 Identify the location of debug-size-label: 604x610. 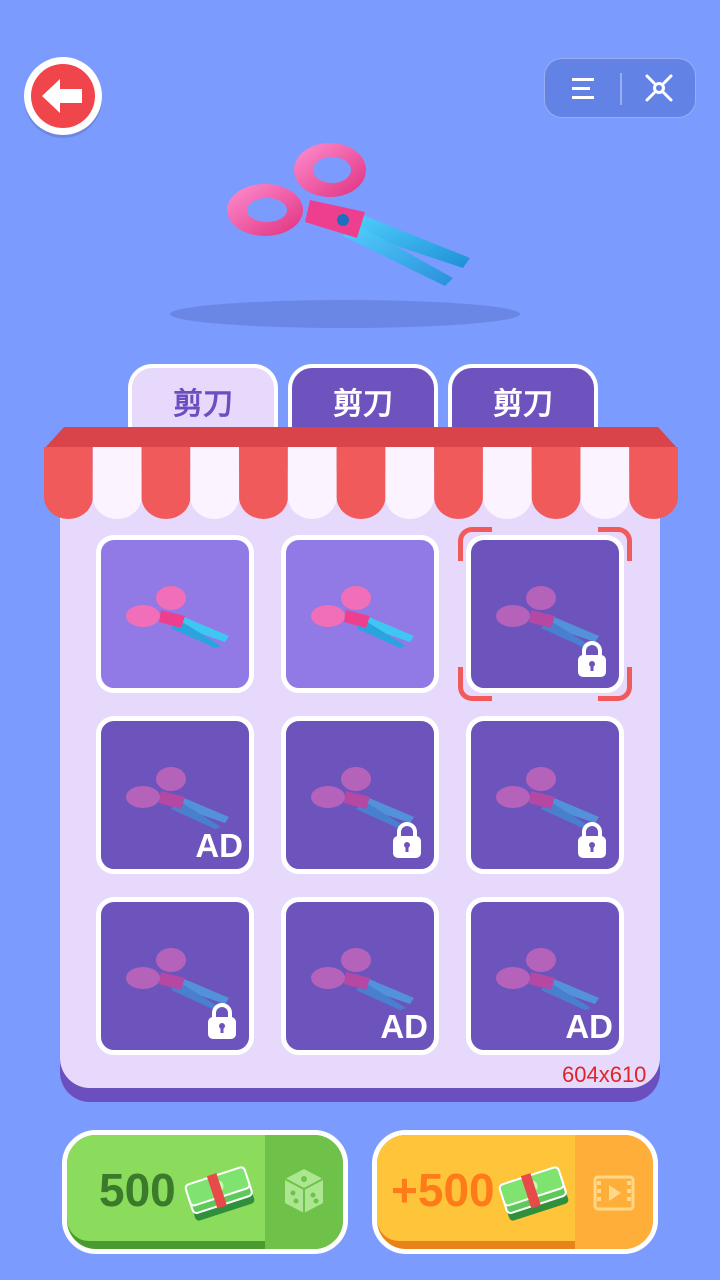
(604, 1074).